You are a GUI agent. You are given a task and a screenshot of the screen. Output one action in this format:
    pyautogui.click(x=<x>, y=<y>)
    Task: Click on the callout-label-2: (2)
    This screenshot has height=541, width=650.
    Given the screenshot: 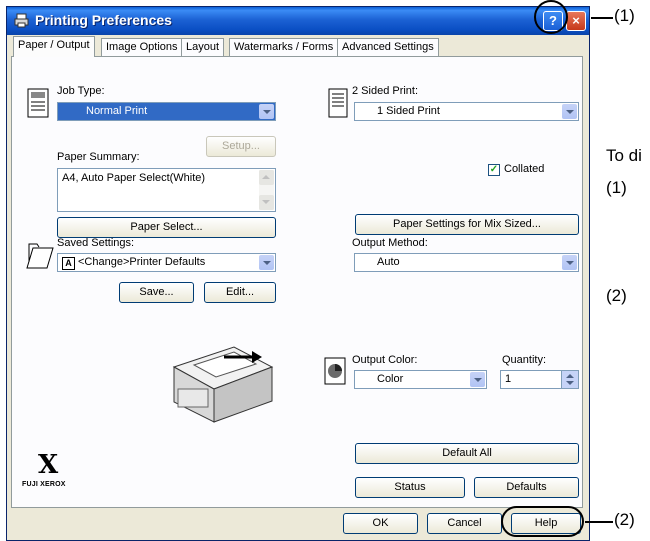 What is the action you would take?
    pyautogui.click(x=624, y=519)
    